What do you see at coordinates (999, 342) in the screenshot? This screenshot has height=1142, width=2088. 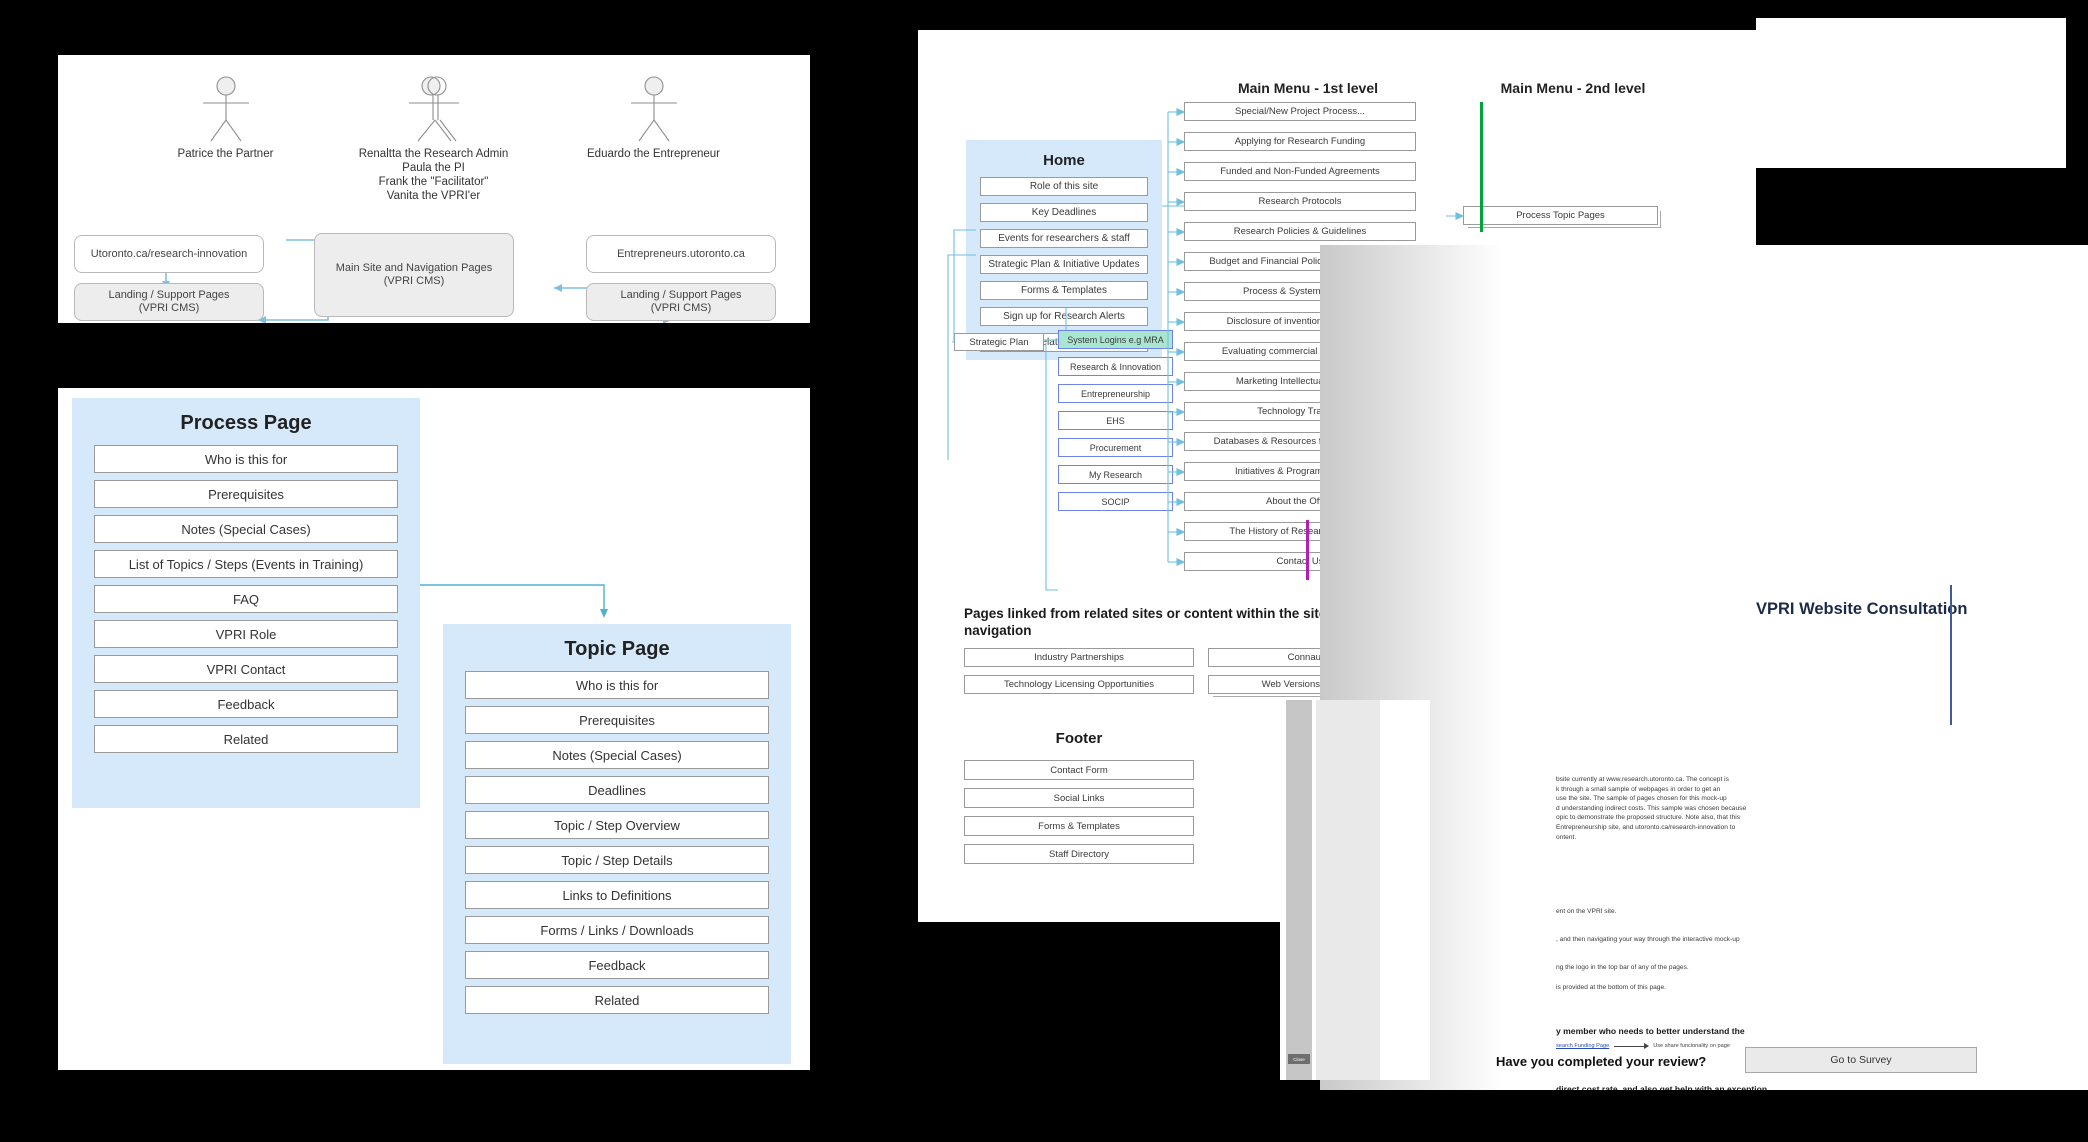 I see `node-strategic-plan: Strategic Plan` at bounding box center [999, 342].